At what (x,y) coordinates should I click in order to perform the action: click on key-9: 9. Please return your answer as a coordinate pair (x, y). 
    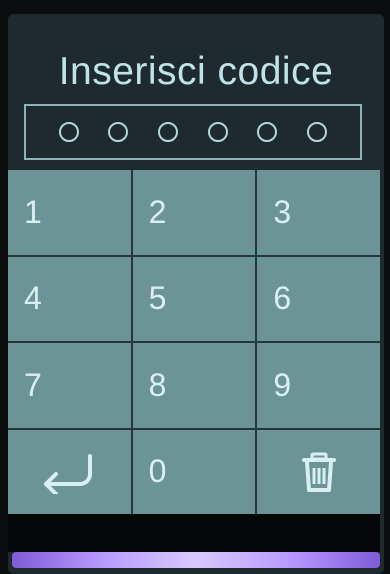
    Looking at the image, I should click on (318, 385).